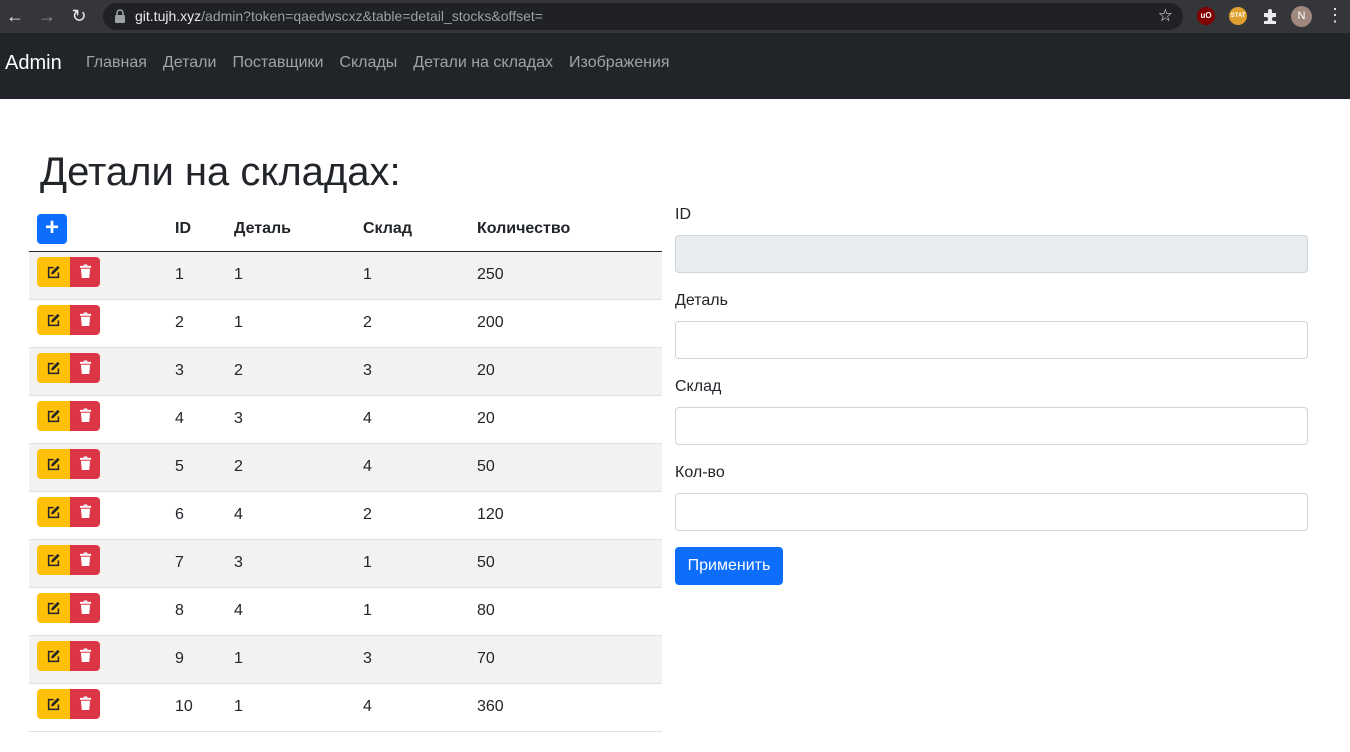 The width and height of the screenshot is (1350, 752). Describe the element at coordinates (1238, 16) in the screenshot. I see `stat-extension-icon: STAT` at that location.